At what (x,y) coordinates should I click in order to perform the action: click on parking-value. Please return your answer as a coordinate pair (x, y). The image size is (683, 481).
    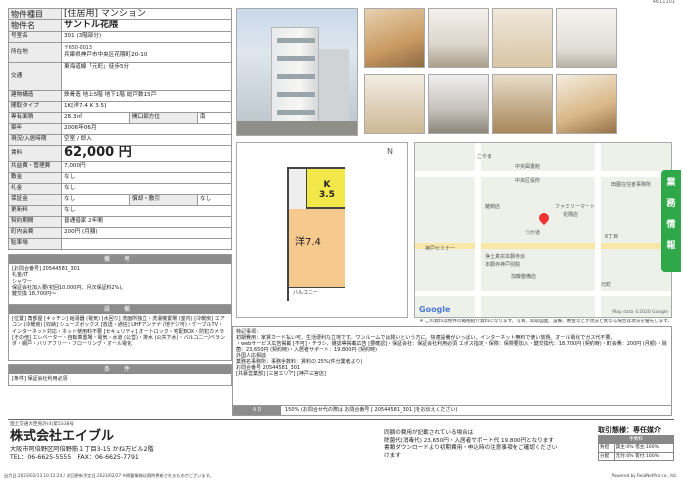
    Looking at the image, I should click on (146, 243).